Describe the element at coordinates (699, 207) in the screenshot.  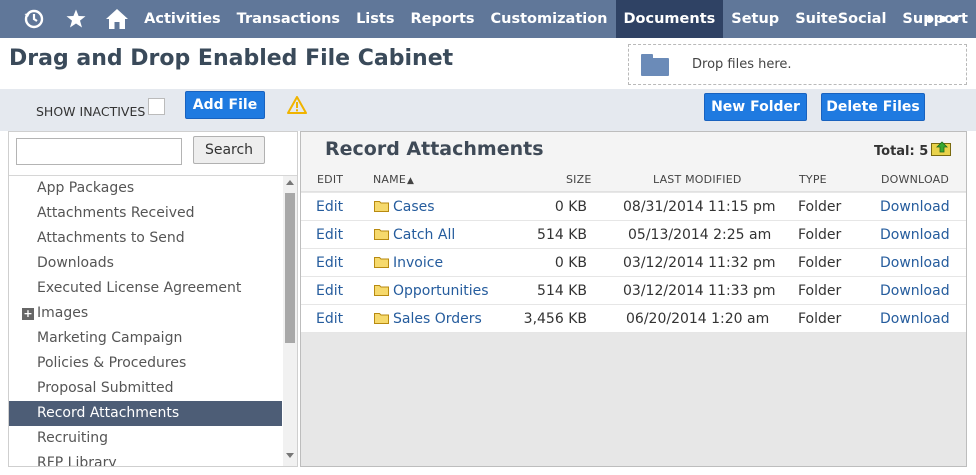
I see `modified-cell: 08/31/2014 11:15 pm` at that location.